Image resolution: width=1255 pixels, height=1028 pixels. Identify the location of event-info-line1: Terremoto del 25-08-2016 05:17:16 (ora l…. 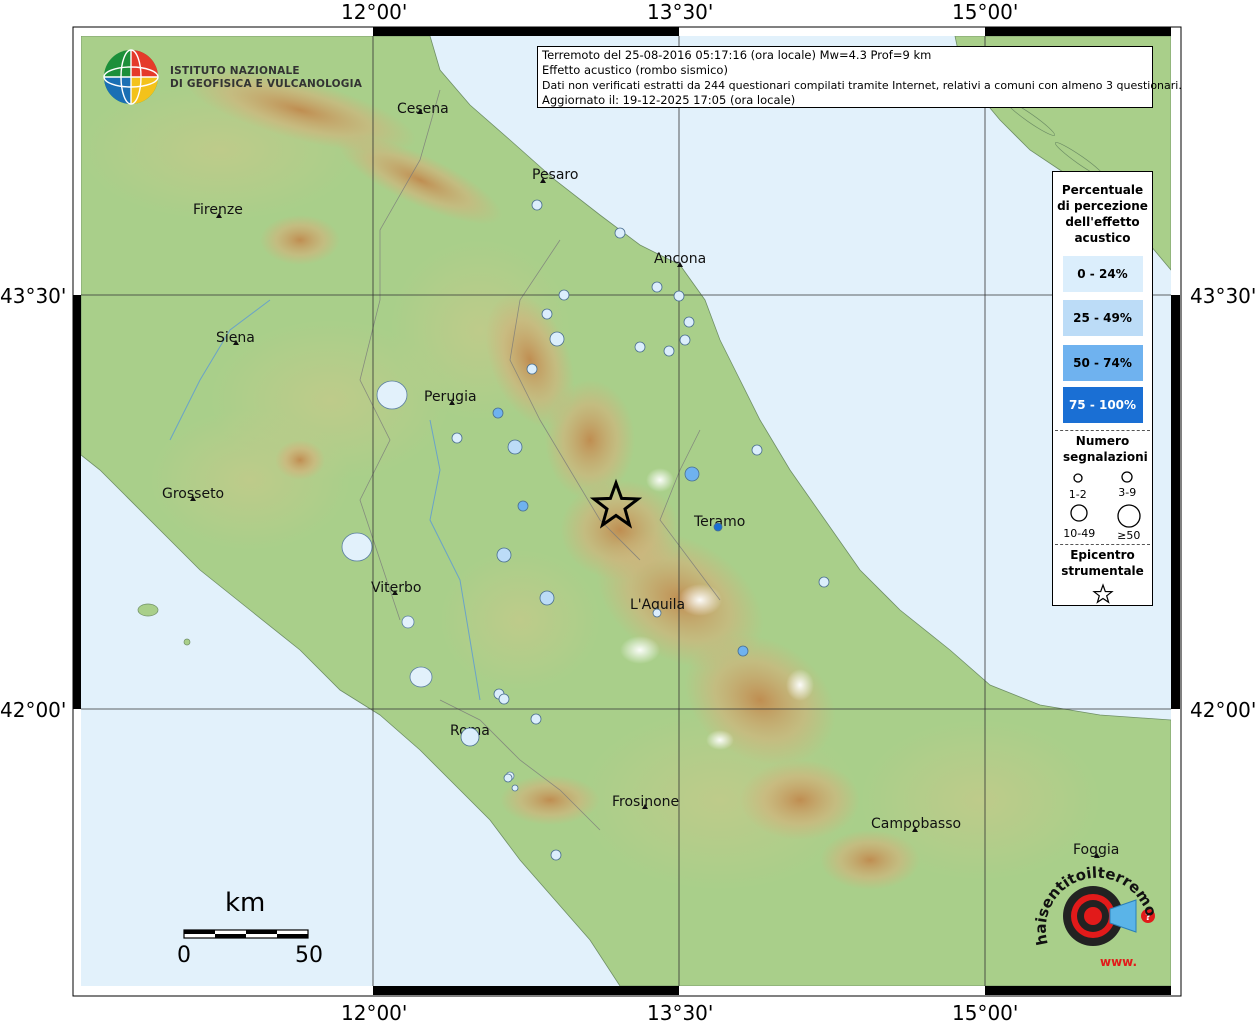
(737, 55).